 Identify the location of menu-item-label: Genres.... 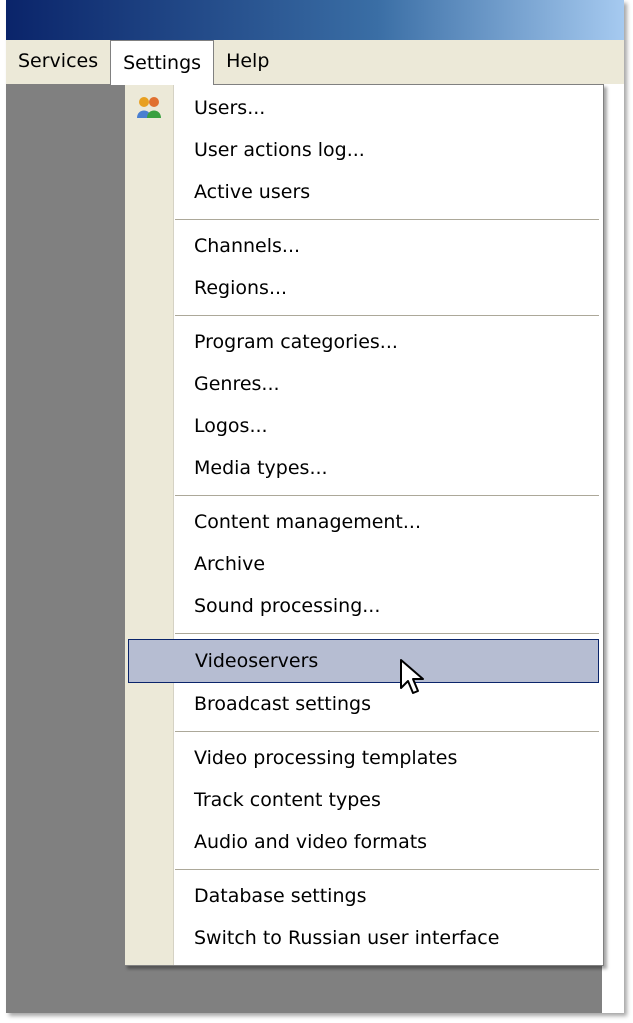
(237, 384).